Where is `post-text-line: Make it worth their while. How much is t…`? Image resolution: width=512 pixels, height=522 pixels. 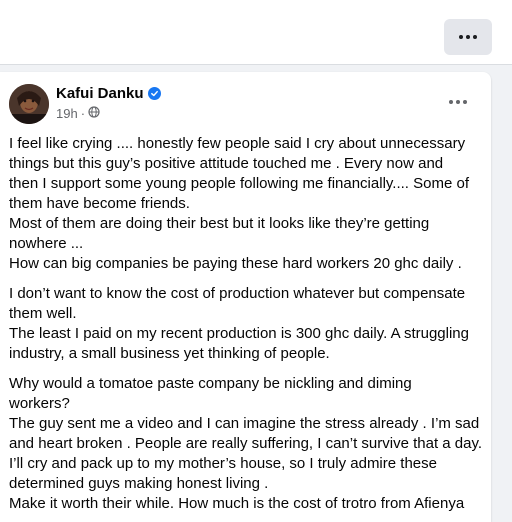
post-text-line: Make it worth their while. How much is t… is located at coordinates (237, 503).